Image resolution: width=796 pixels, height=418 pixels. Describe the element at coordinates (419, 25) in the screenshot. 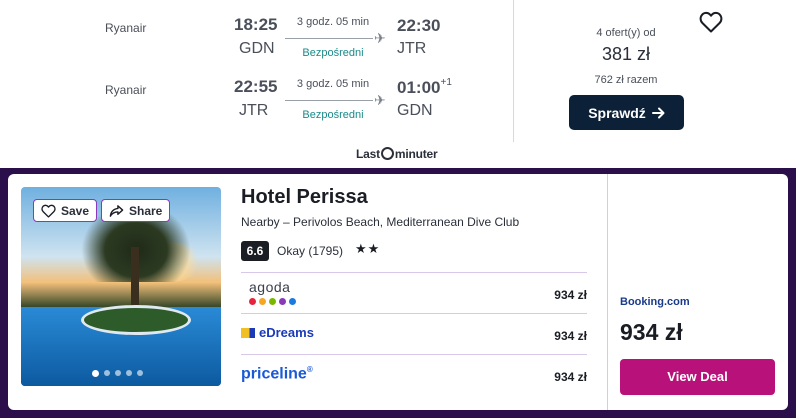

I see `arrival-time: 22:30` at that location.